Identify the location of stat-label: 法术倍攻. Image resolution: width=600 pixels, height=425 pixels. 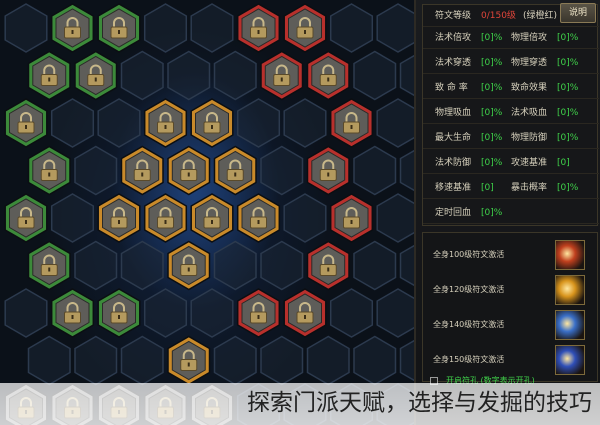
(453, 38).